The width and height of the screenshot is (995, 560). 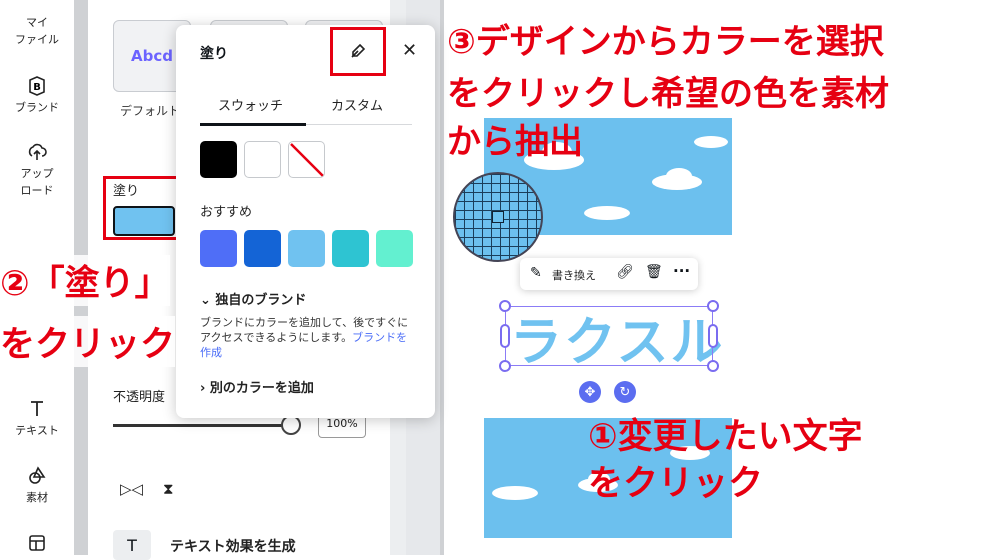 What do you see at coordinates (132, 545) in the screenshot?
I see `text-effect-icon: T` at bounding box center [132, 545].